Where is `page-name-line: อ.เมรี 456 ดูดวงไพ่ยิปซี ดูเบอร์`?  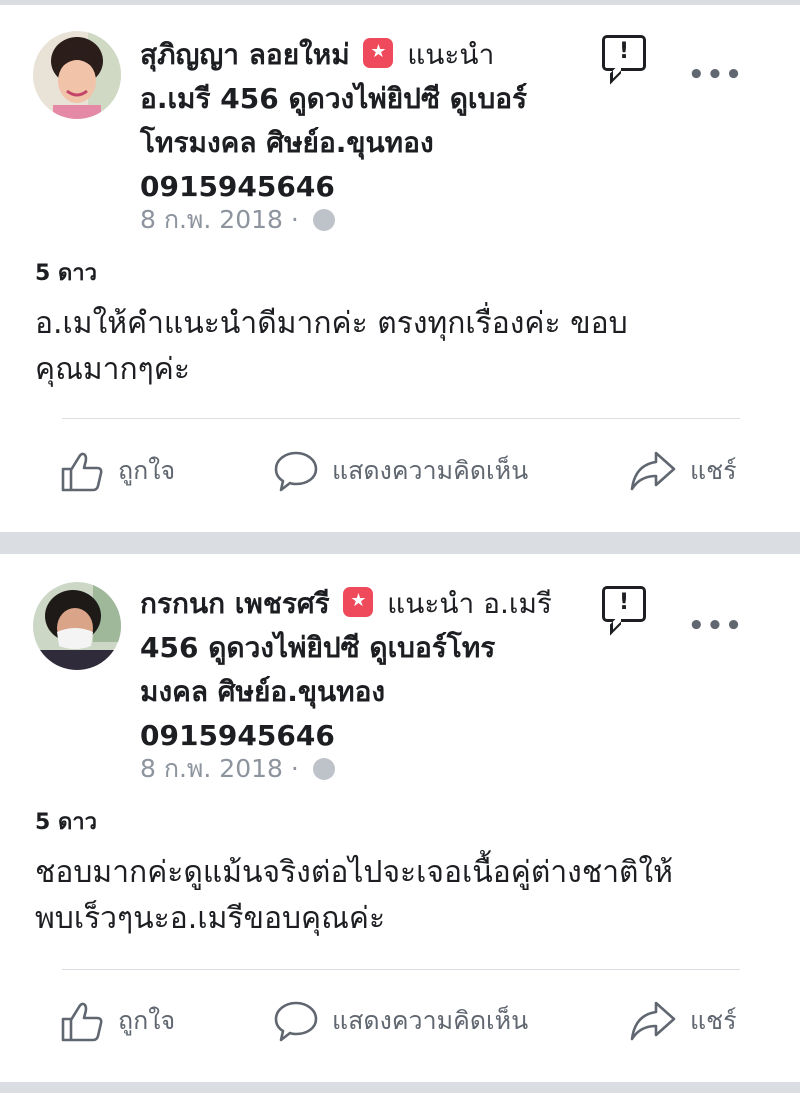
page-name-line: อ.เมรี 456 ดูดวงไพ่ยิปซี ดูเบอร์ is located at coordinates (333, 98).